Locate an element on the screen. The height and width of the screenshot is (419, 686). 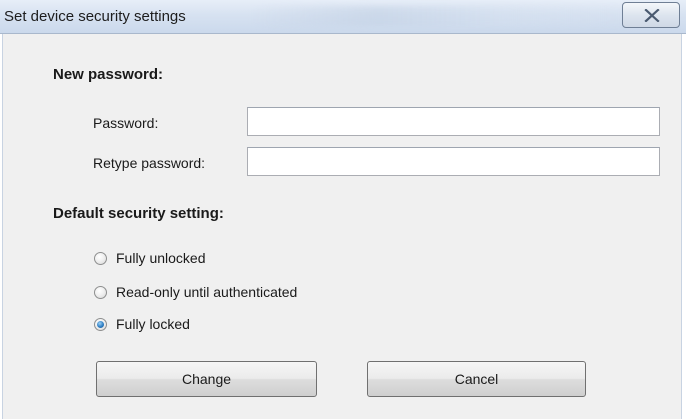
radio-label: Fully locked is located at coordinates (153, 324).